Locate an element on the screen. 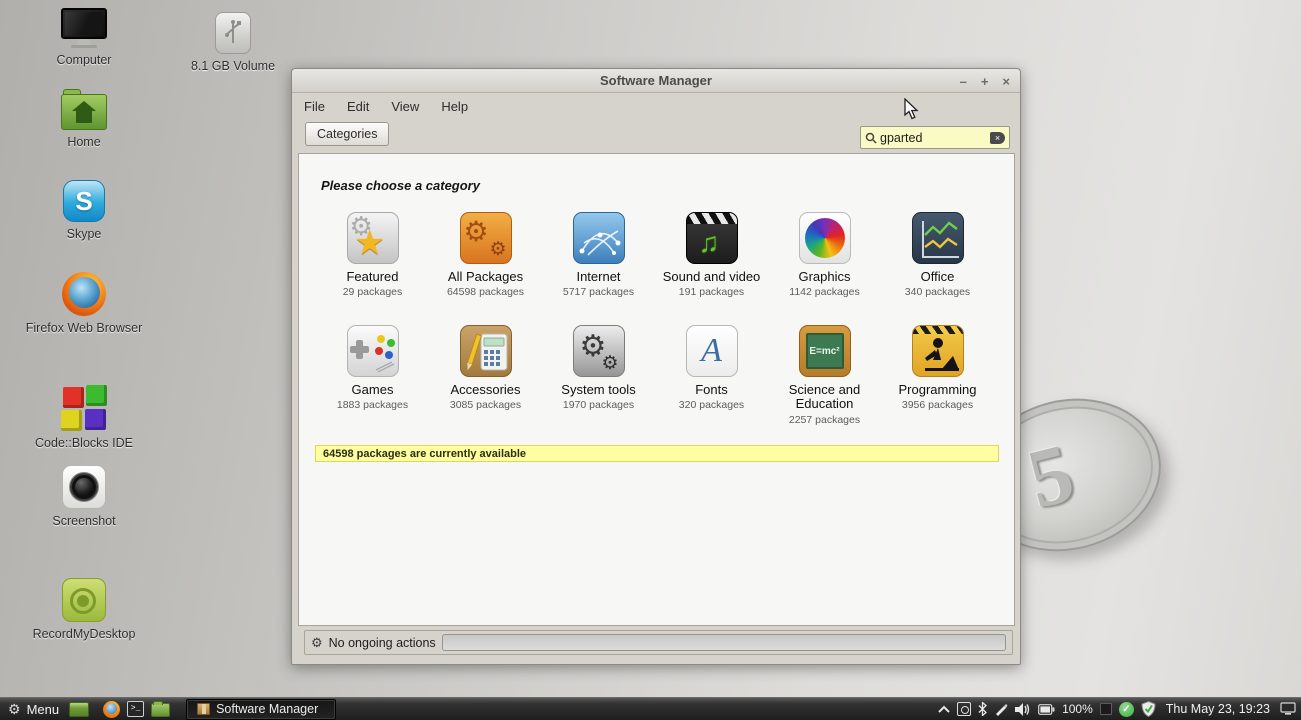 This screenshot has width=1301, height=720. office-icon is located at coordinates (937, 238).